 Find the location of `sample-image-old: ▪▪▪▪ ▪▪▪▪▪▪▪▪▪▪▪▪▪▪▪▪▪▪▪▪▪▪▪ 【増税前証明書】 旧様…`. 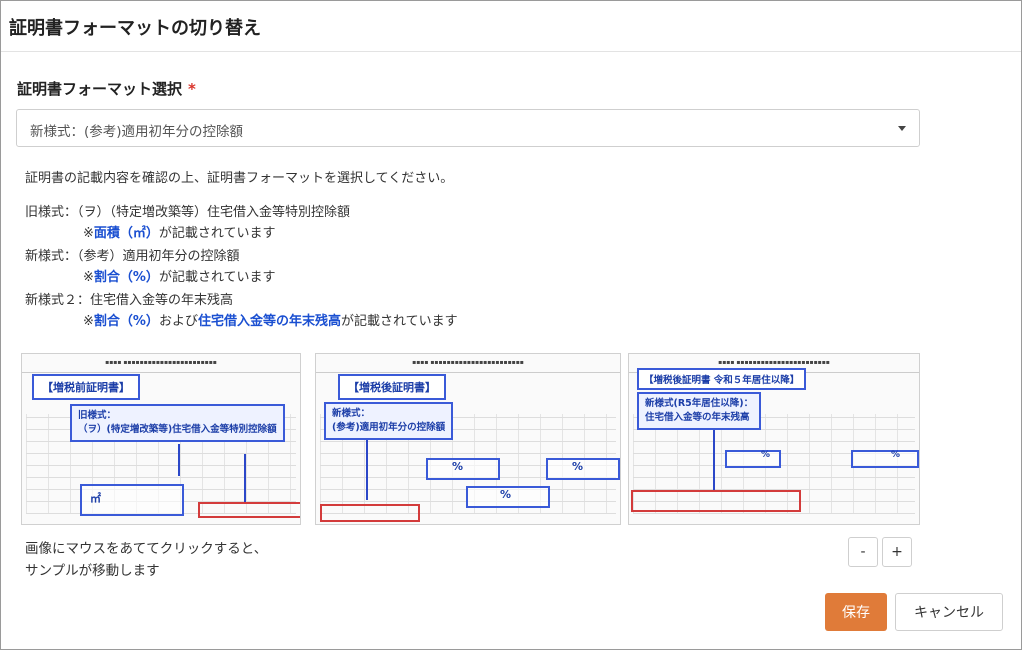

sample-image-old: ▪▪▪▪ ▪▪▪▪▪▪▪▪▪▪▪▪▪▪▪▪▪▪▪▪▪▪▪ 【増税前証明書】 旧様… is located at coordinates (161, 439).